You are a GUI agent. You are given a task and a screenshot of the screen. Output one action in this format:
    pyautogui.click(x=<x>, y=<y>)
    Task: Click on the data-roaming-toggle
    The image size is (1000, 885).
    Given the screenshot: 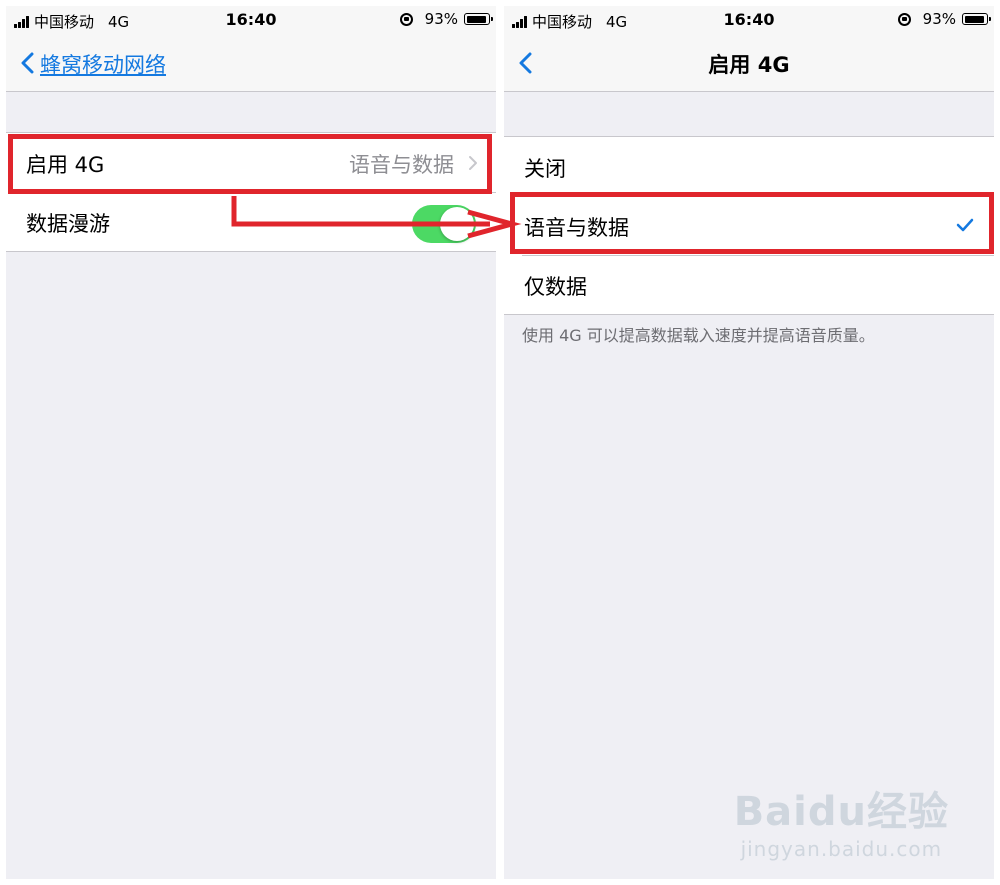 What is the action you would take?
    pyautogui.click(x=444, y=224)
    